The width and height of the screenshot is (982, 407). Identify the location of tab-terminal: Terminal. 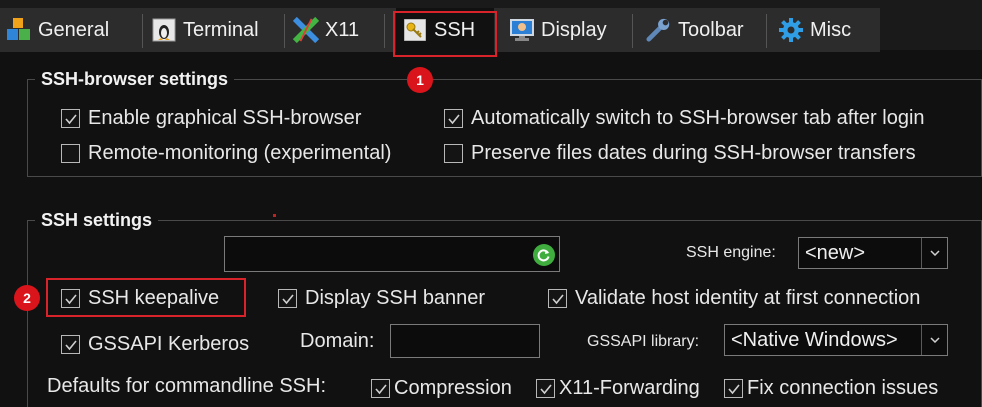
(215, 30).